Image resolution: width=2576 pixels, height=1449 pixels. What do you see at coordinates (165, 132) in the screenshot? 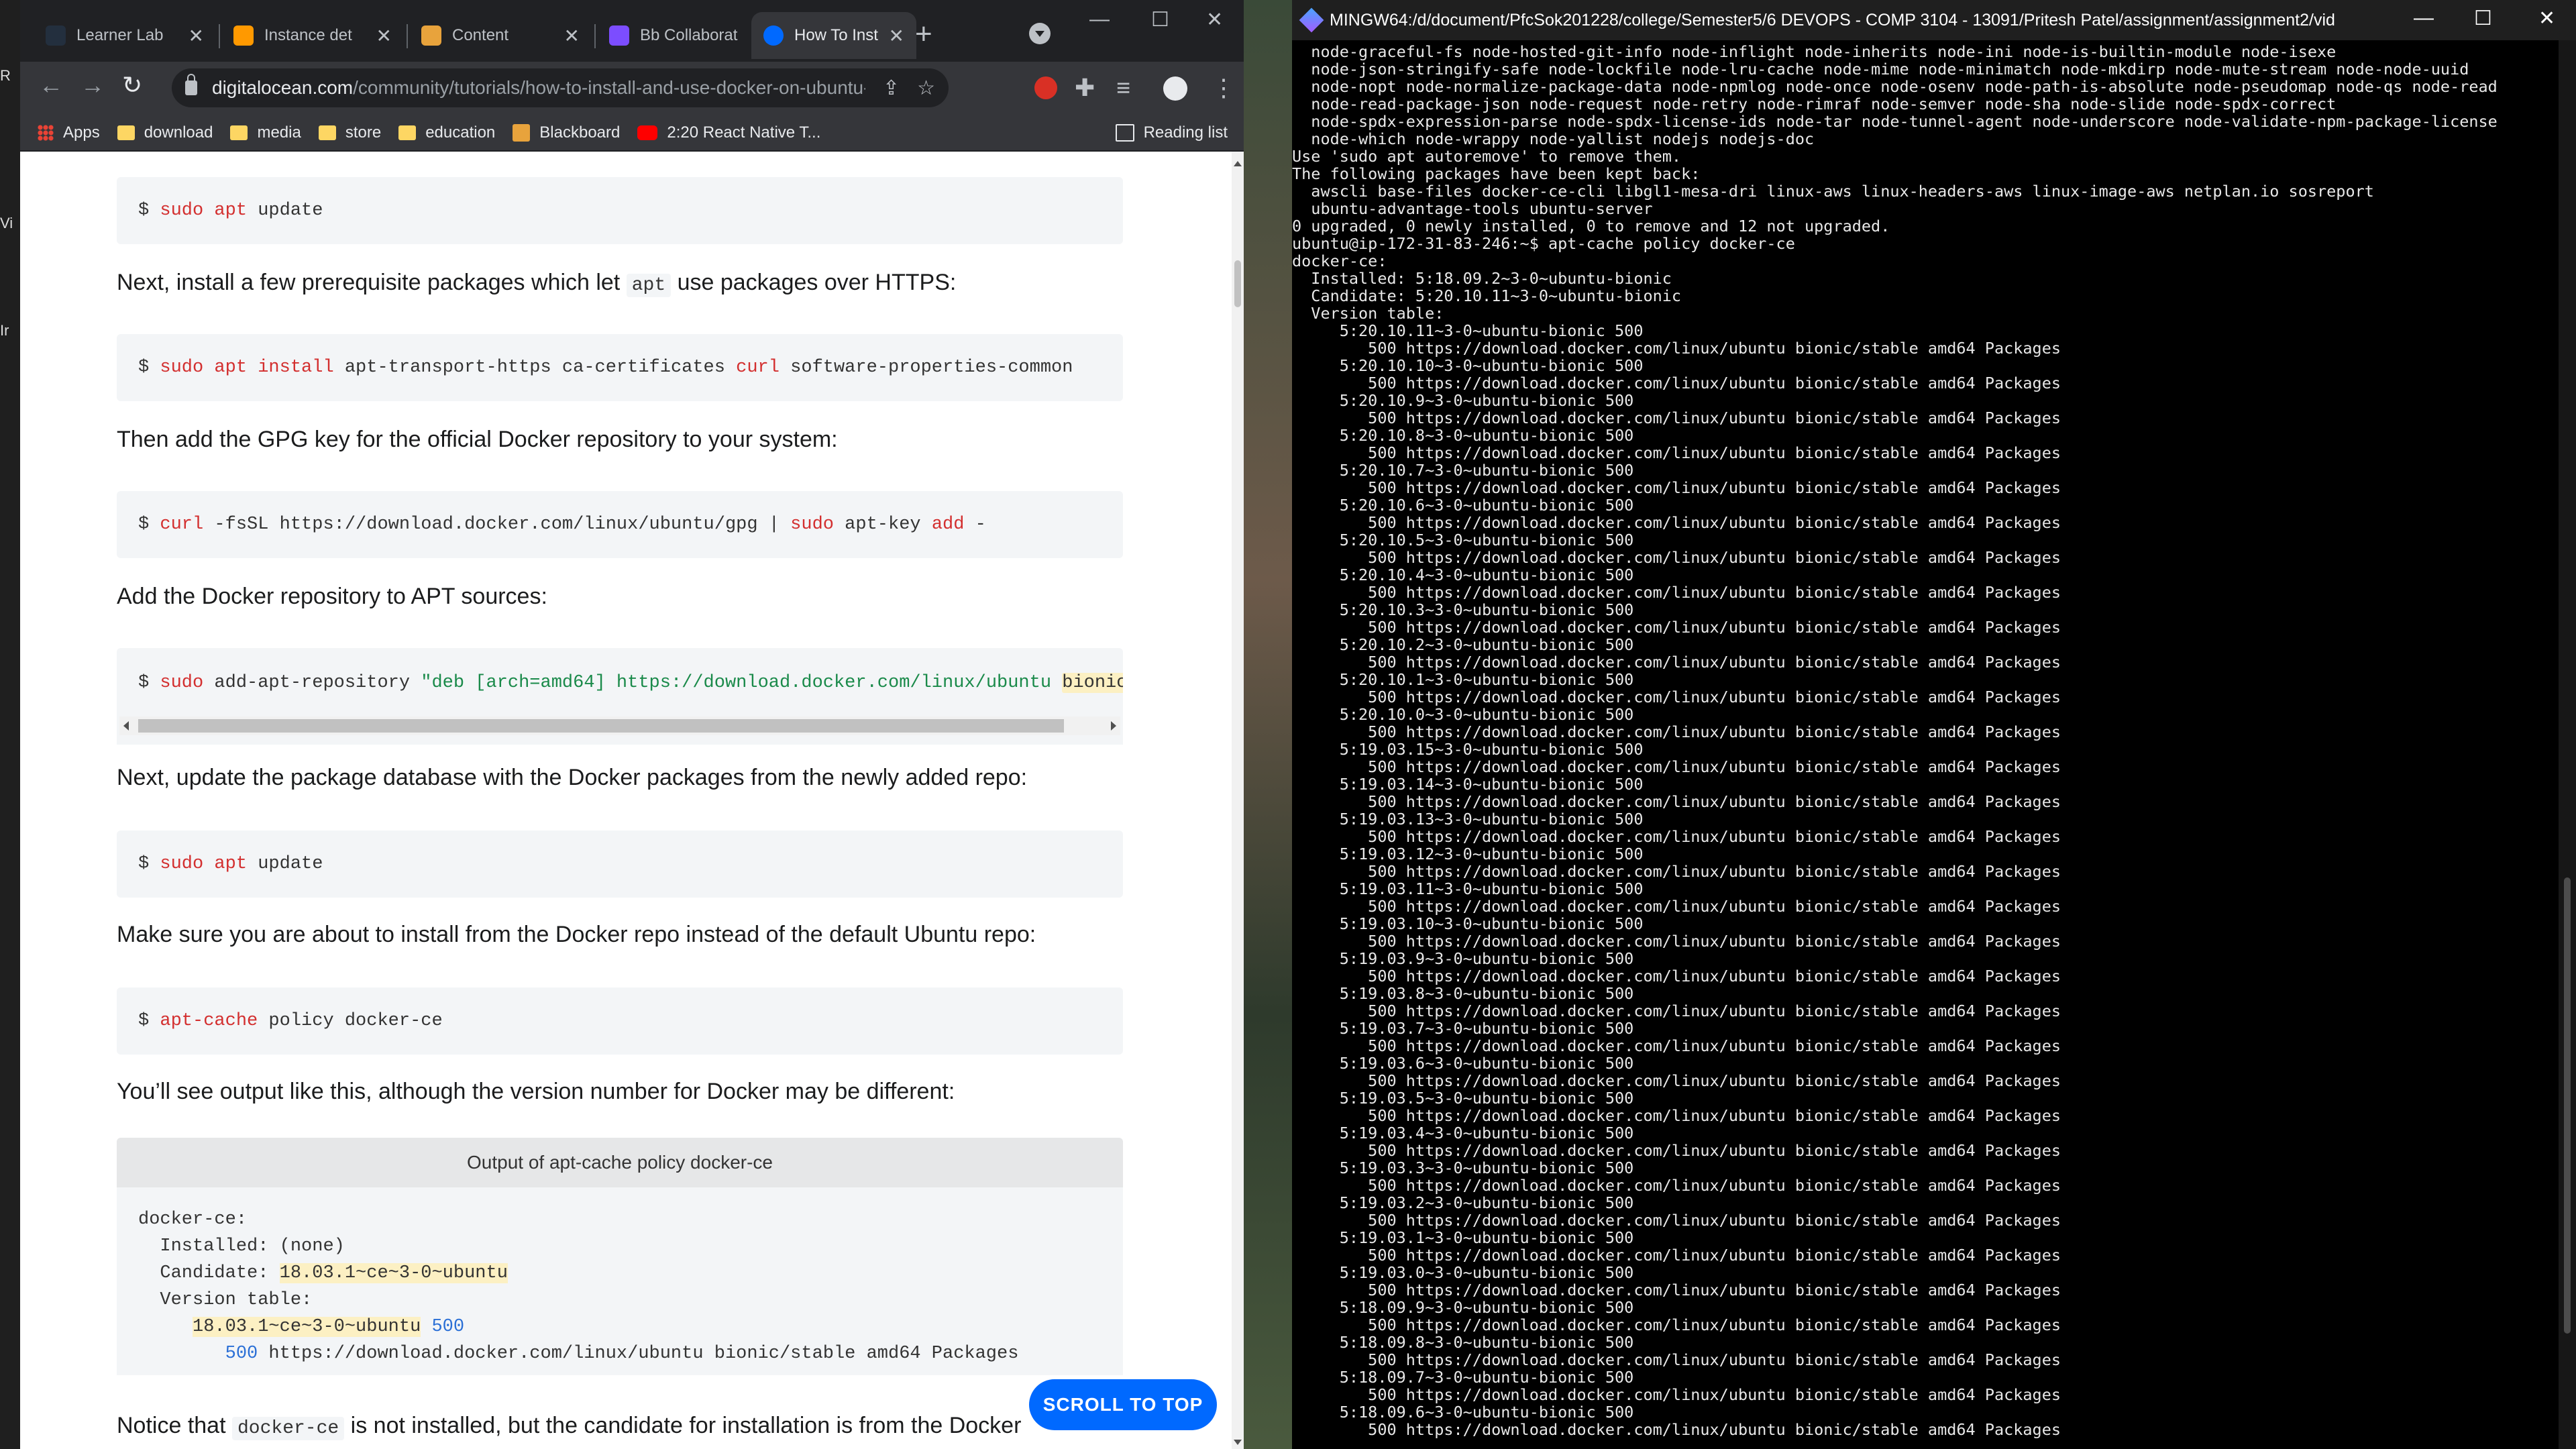
I see `bookmark-download: download` at bounding box center [165, 132].